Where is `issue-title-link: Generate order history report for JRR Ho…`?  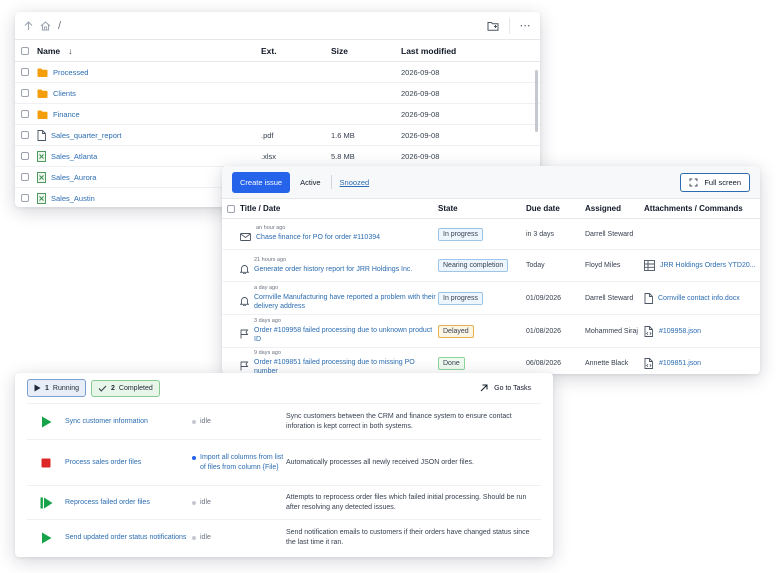
issue-title-link: Generate order history report for JRR Ho… is located at coordinates (333, 269).